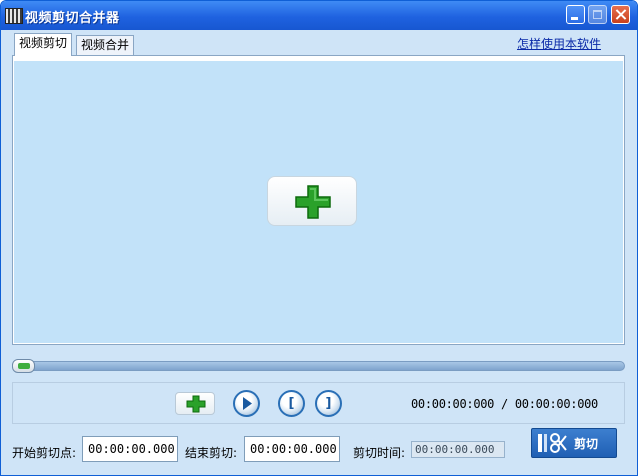 The width and height of the screenshot is (638, 476). I want to click on seek-thumb, so click(23, 366).